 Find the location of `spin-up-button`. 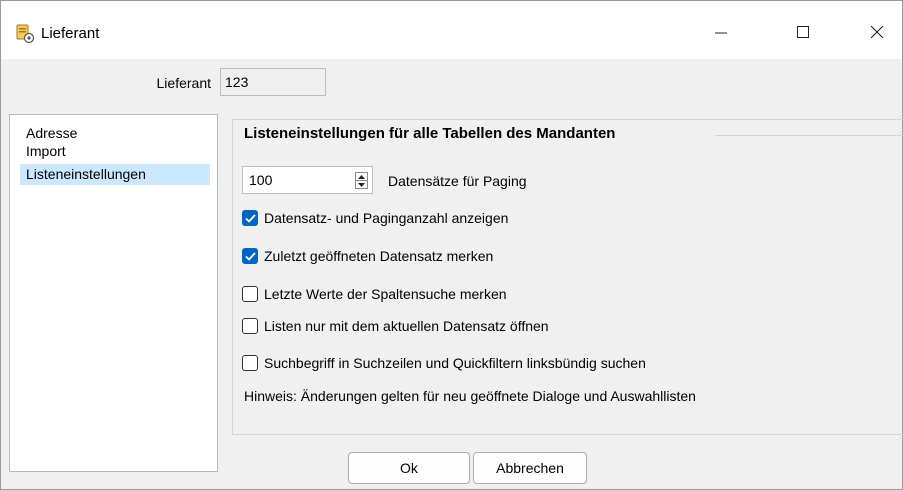

spin-up-button is located at coordinates (361, 177).